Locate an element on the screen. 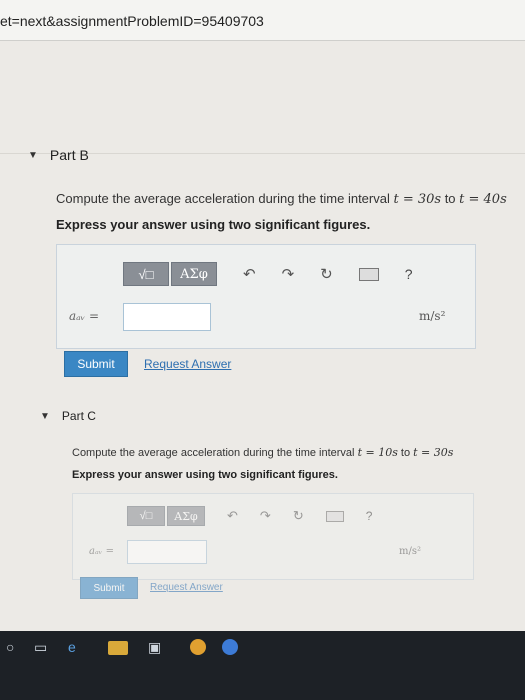  question-math-start: t = 30s is located at coordinates (417, 199).